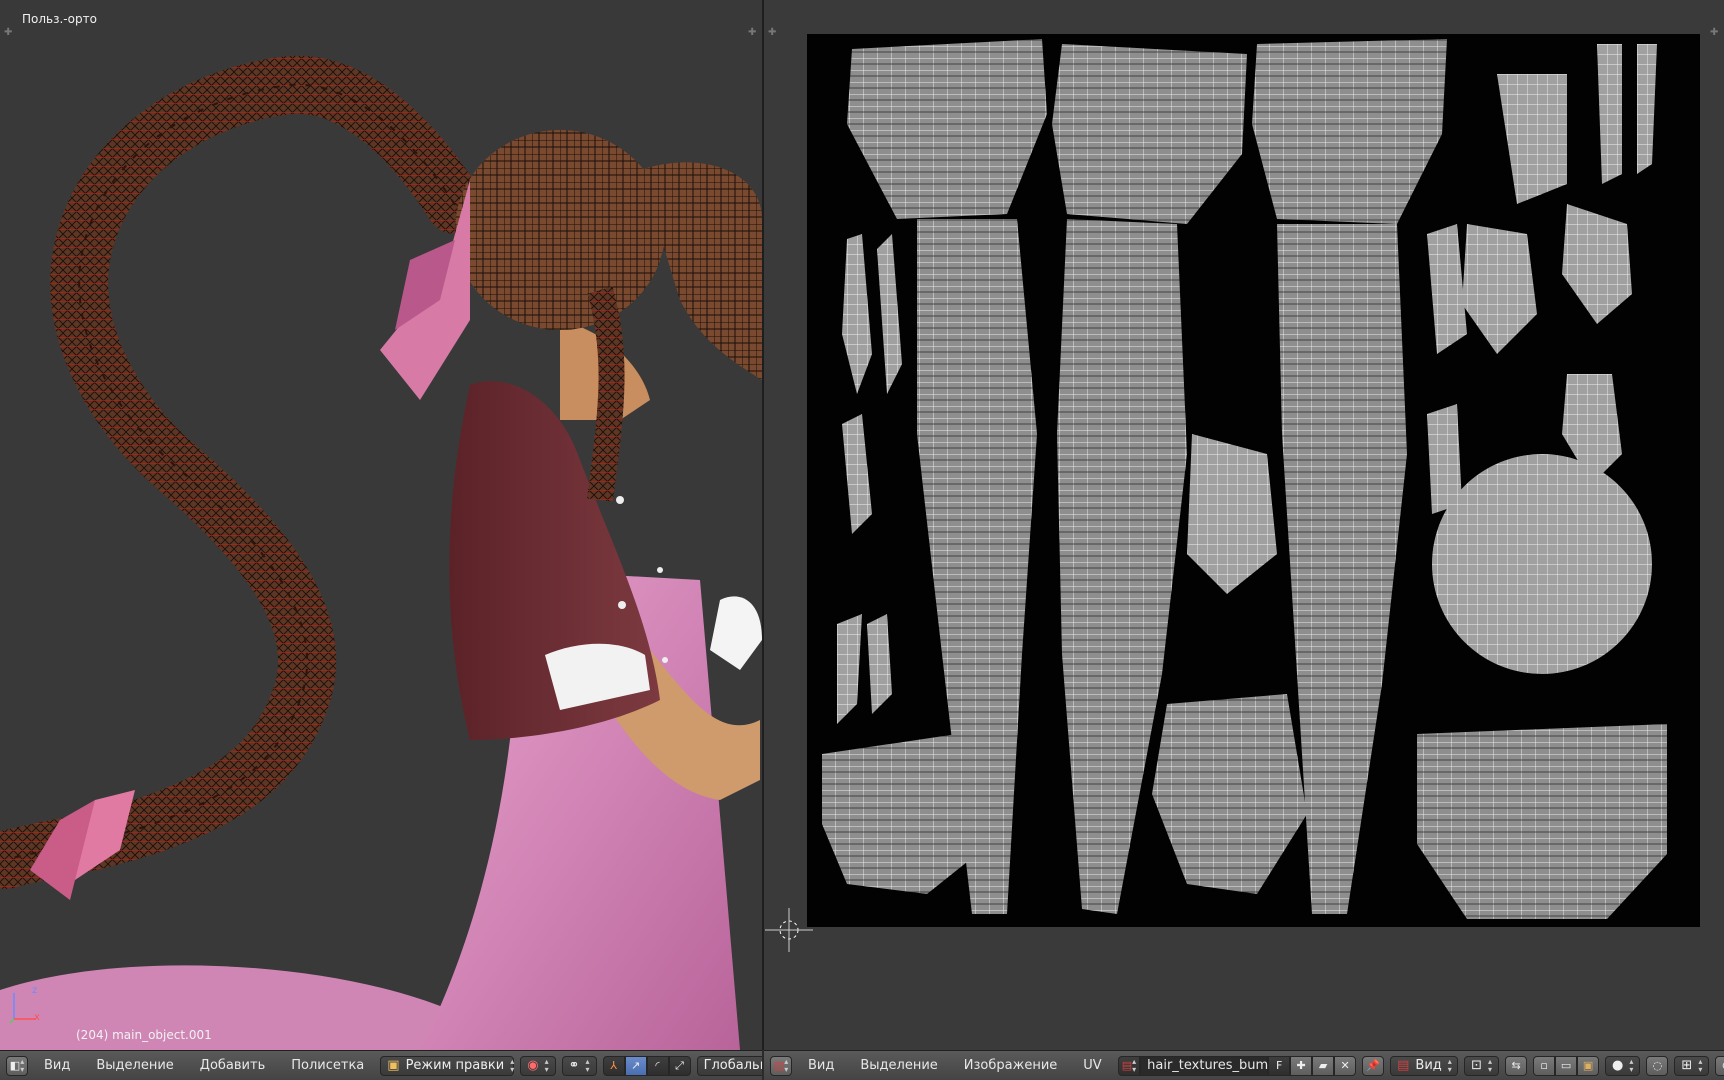 This screenshot has width=1724, height=1080. I want to click on viewport-shading-icon: ◉, so click(533, 1065).